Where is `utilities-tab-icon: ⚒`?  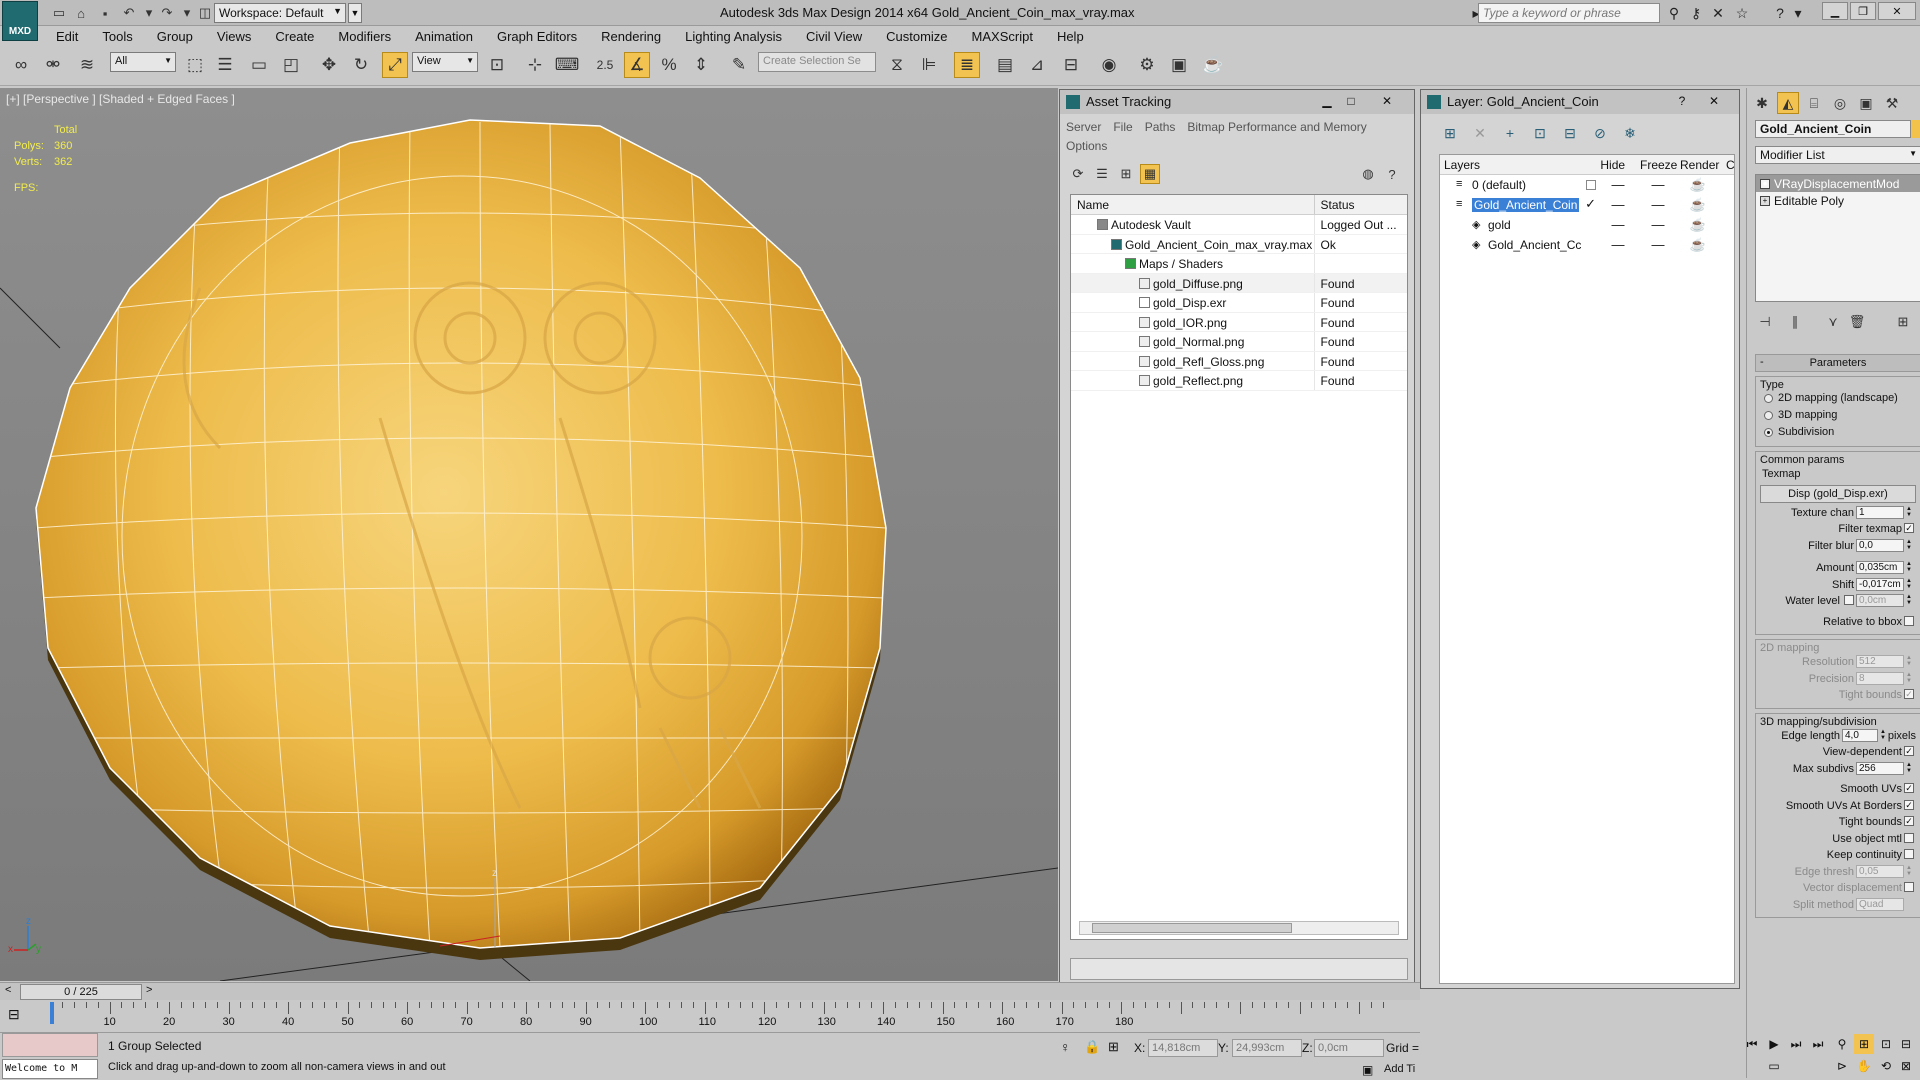 utilities-tab-icon: ⚒ is located at coordinates (1892, 103).